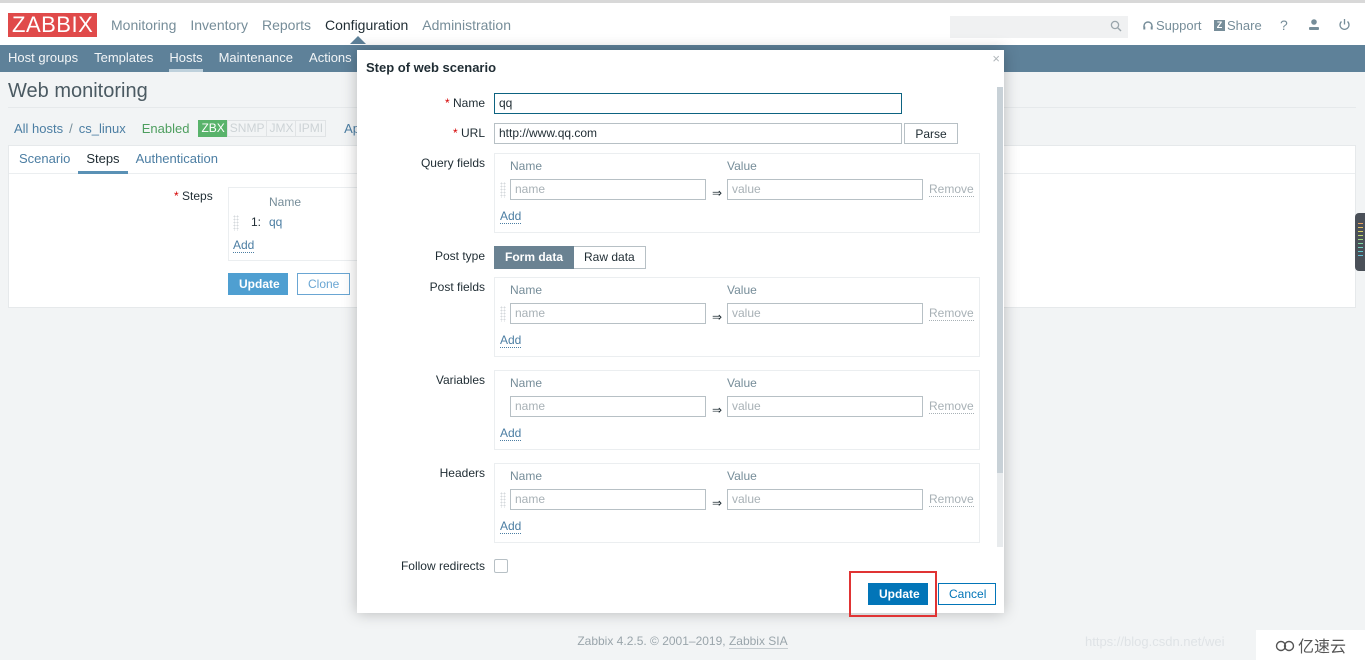  I want to click on header-remove-link: Remove, so click(951, 499).